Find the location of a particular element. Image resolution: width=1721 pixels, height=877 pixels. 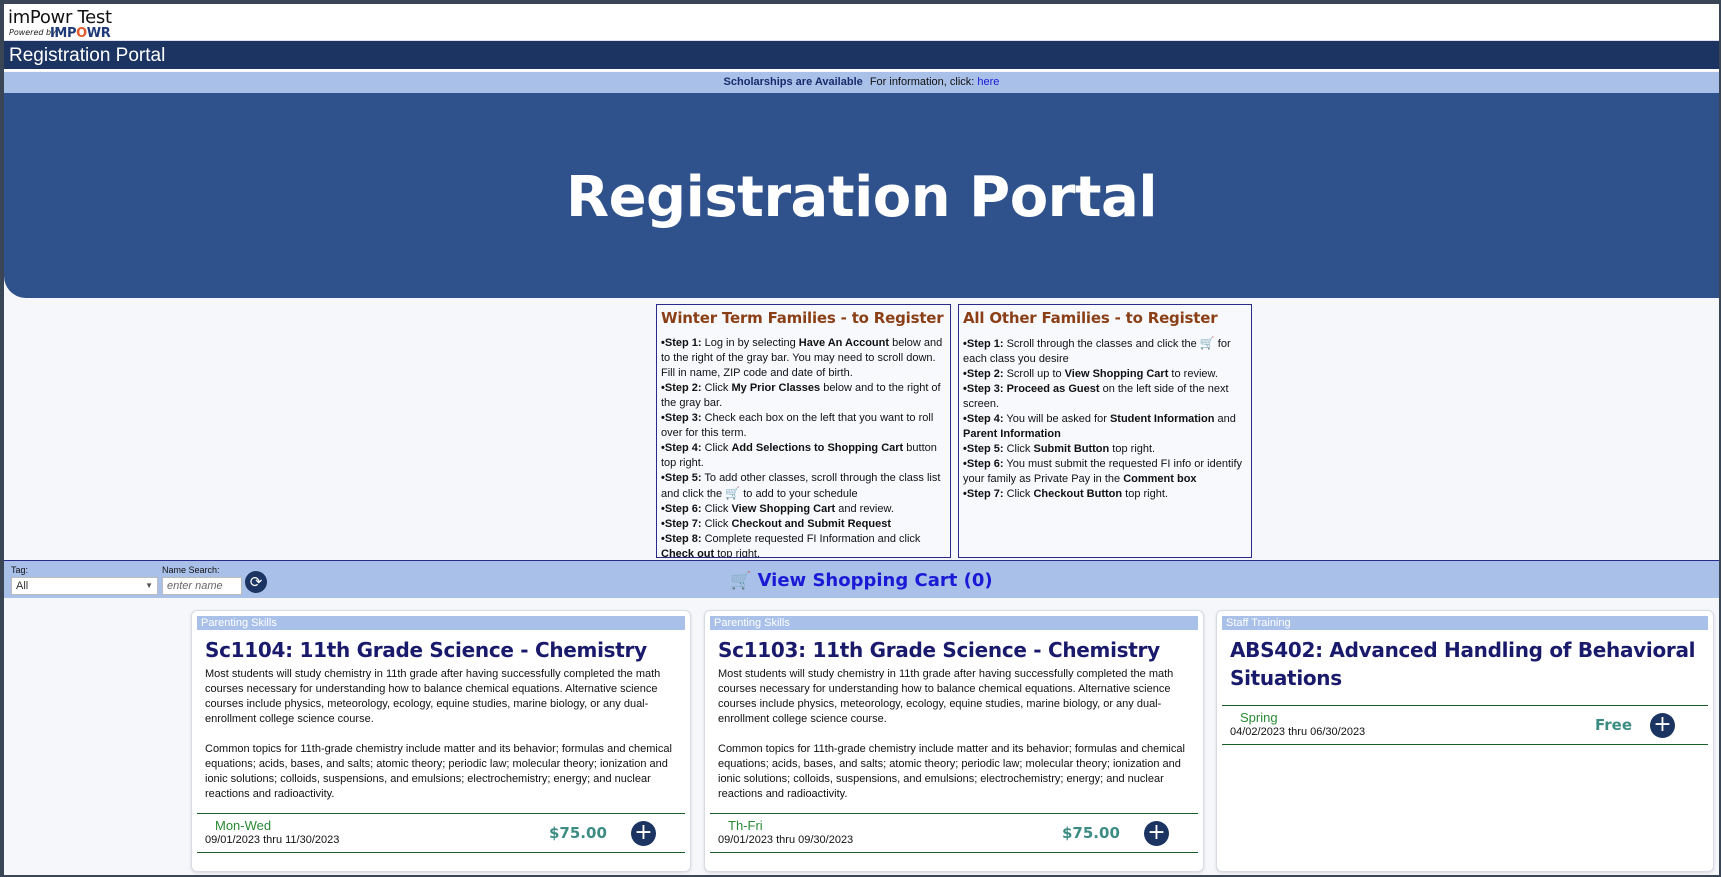

step-label: •Step 8: is located at coordinates (681, 539).